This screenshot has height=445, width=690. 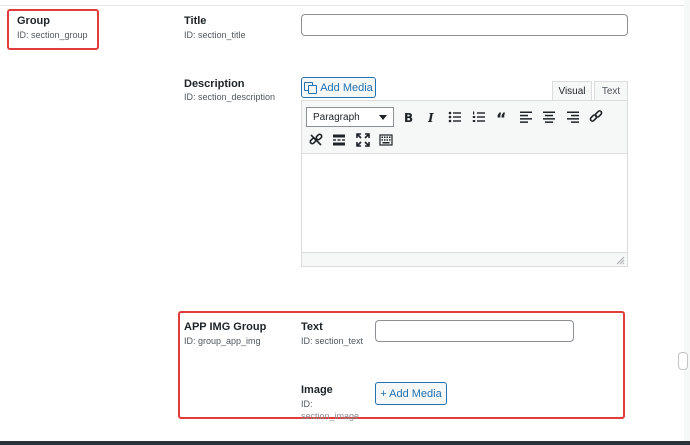 What do you see at coordinates (311, 88) in the screenshot?
I see `media-icon` at bounding box center [311, 88].